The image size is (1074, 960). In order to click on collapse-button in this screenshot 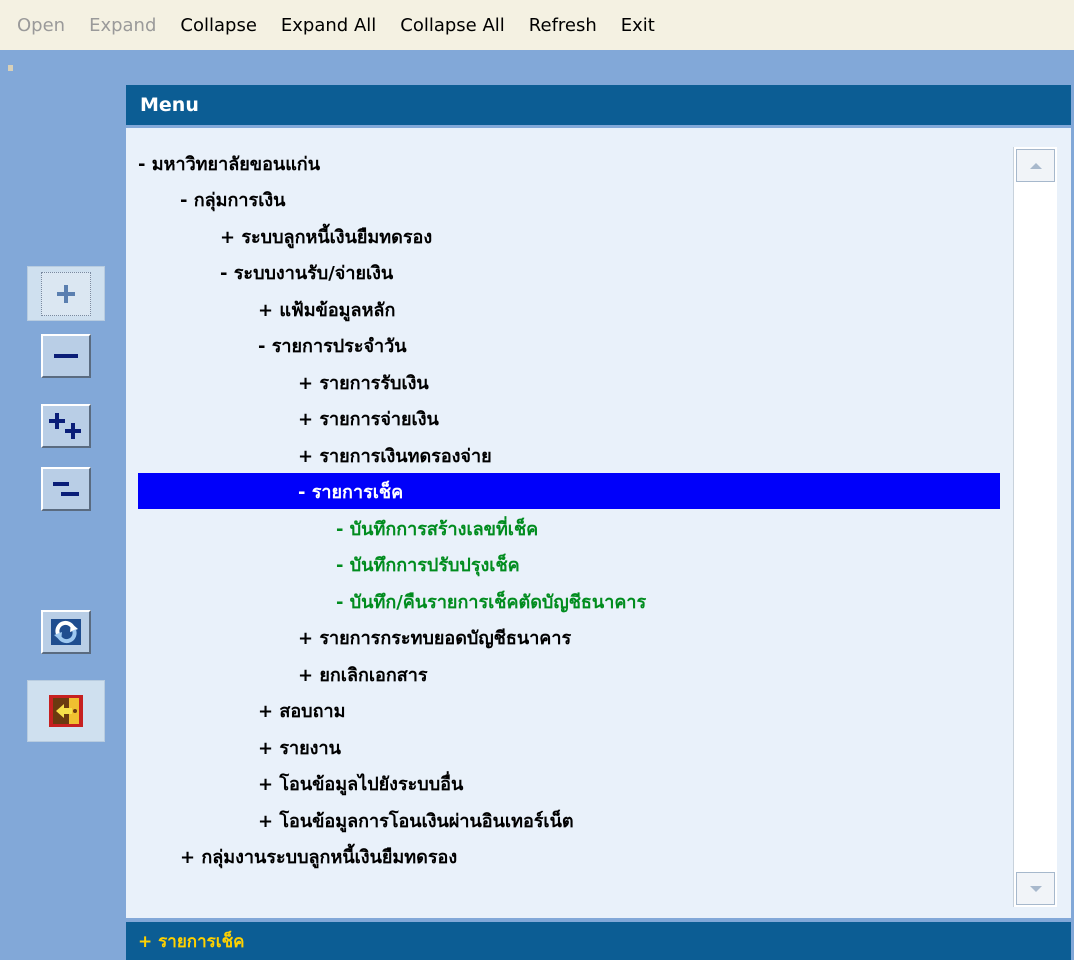, I will do `click(66, 355)`.